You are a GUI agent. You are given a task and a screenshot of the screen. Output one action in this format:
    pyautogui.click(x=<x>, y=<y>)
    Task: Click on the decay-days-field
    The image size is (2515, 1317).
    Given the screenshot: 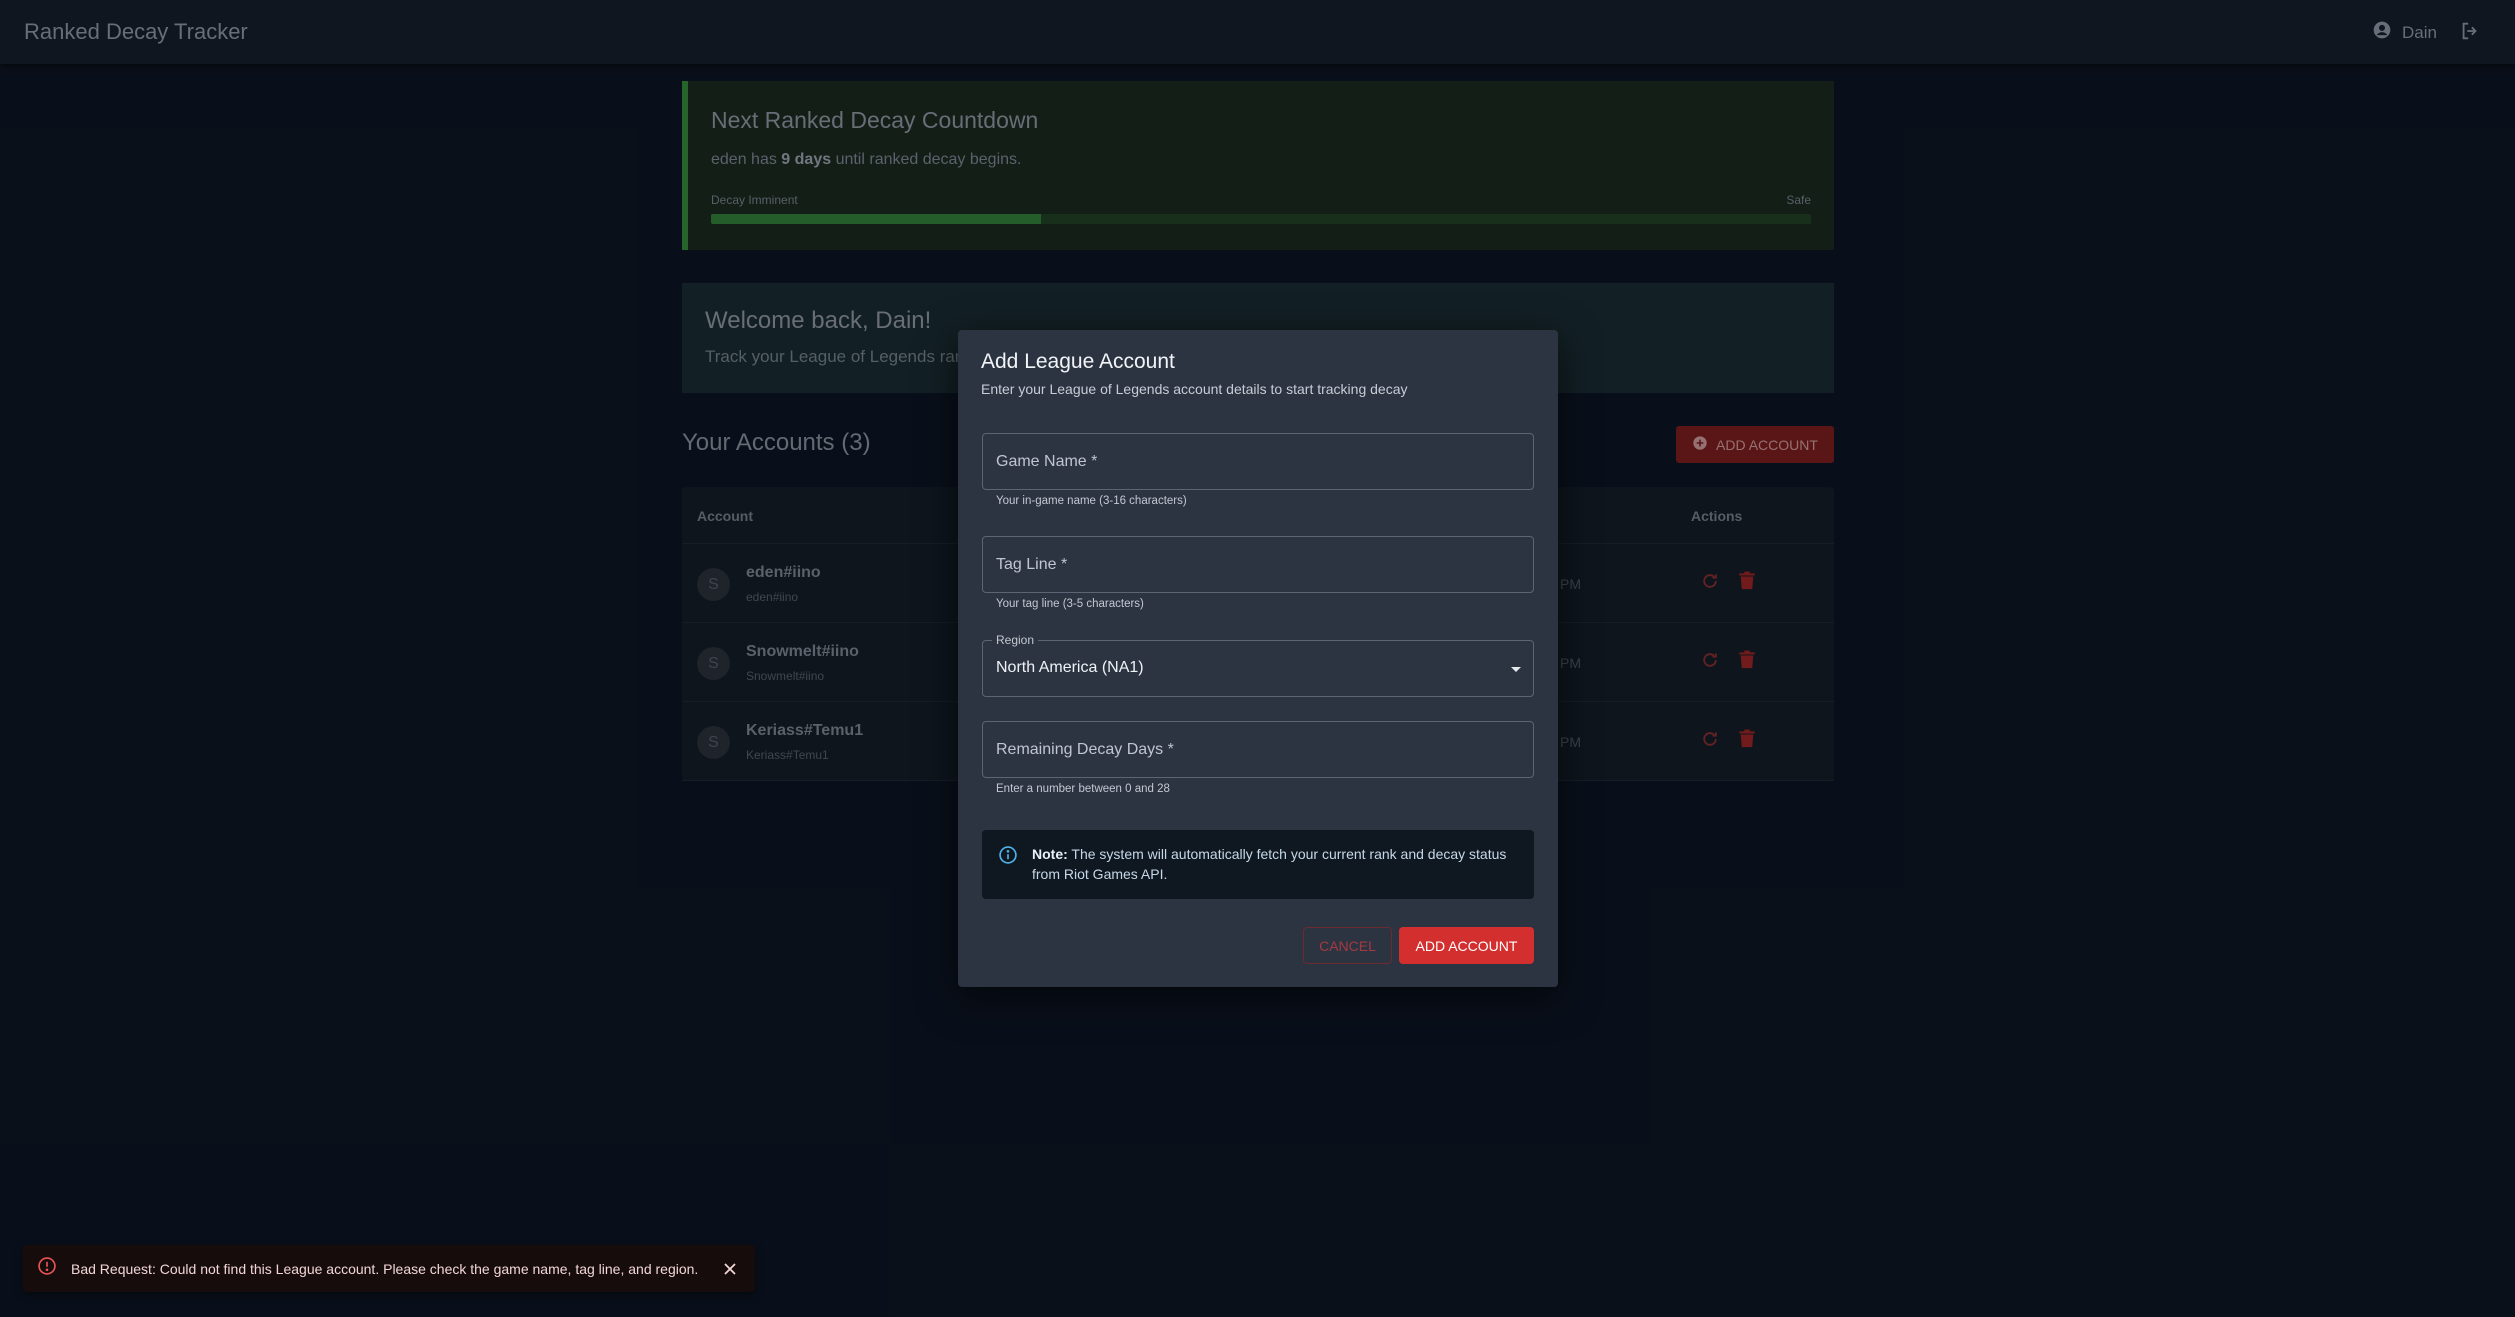 What is the action you would take?
    pyautogui.click(x=1258, y=749)
    